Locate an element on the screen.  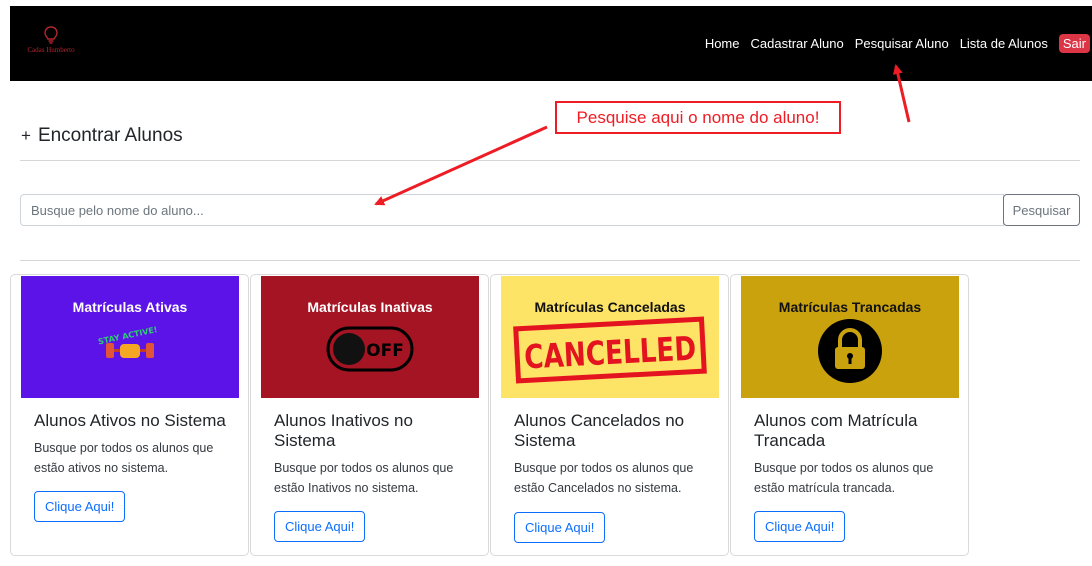
nav-cadastrar-aluno: Cadastrar Aluno is located at coordinates (797, 43).